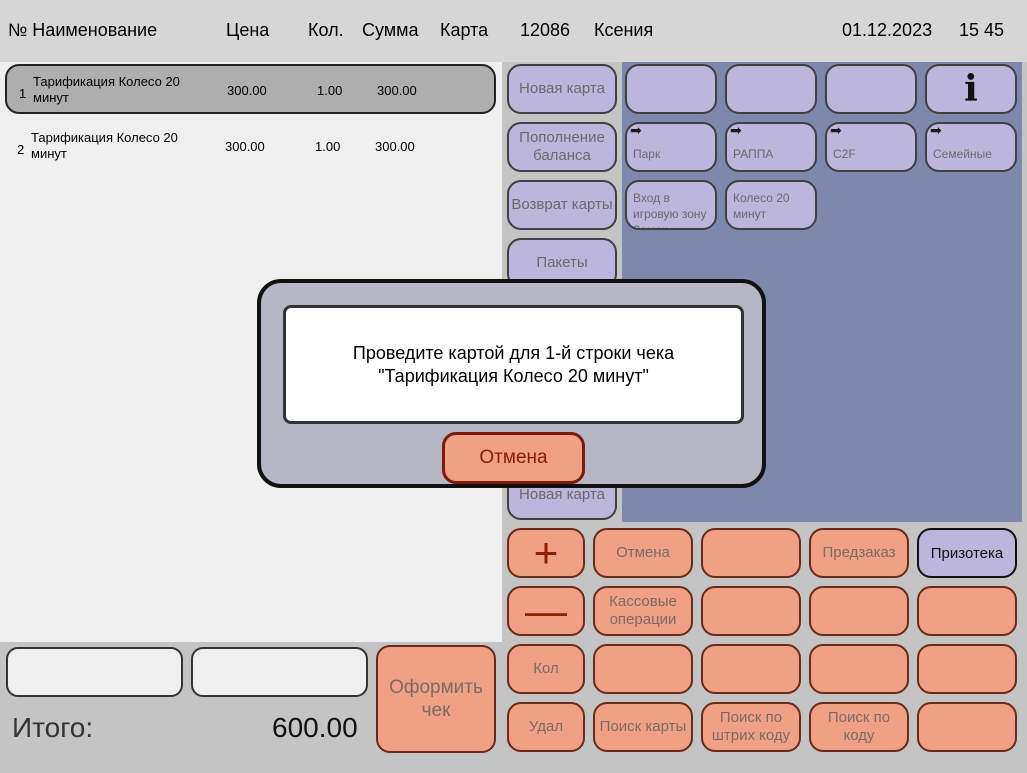 Image resolution: width=1027 pixels, height=773 pixels. Describe the element at coordinates (545, 30) in the screenshot. I see `terminal-id: 12086` at that location.